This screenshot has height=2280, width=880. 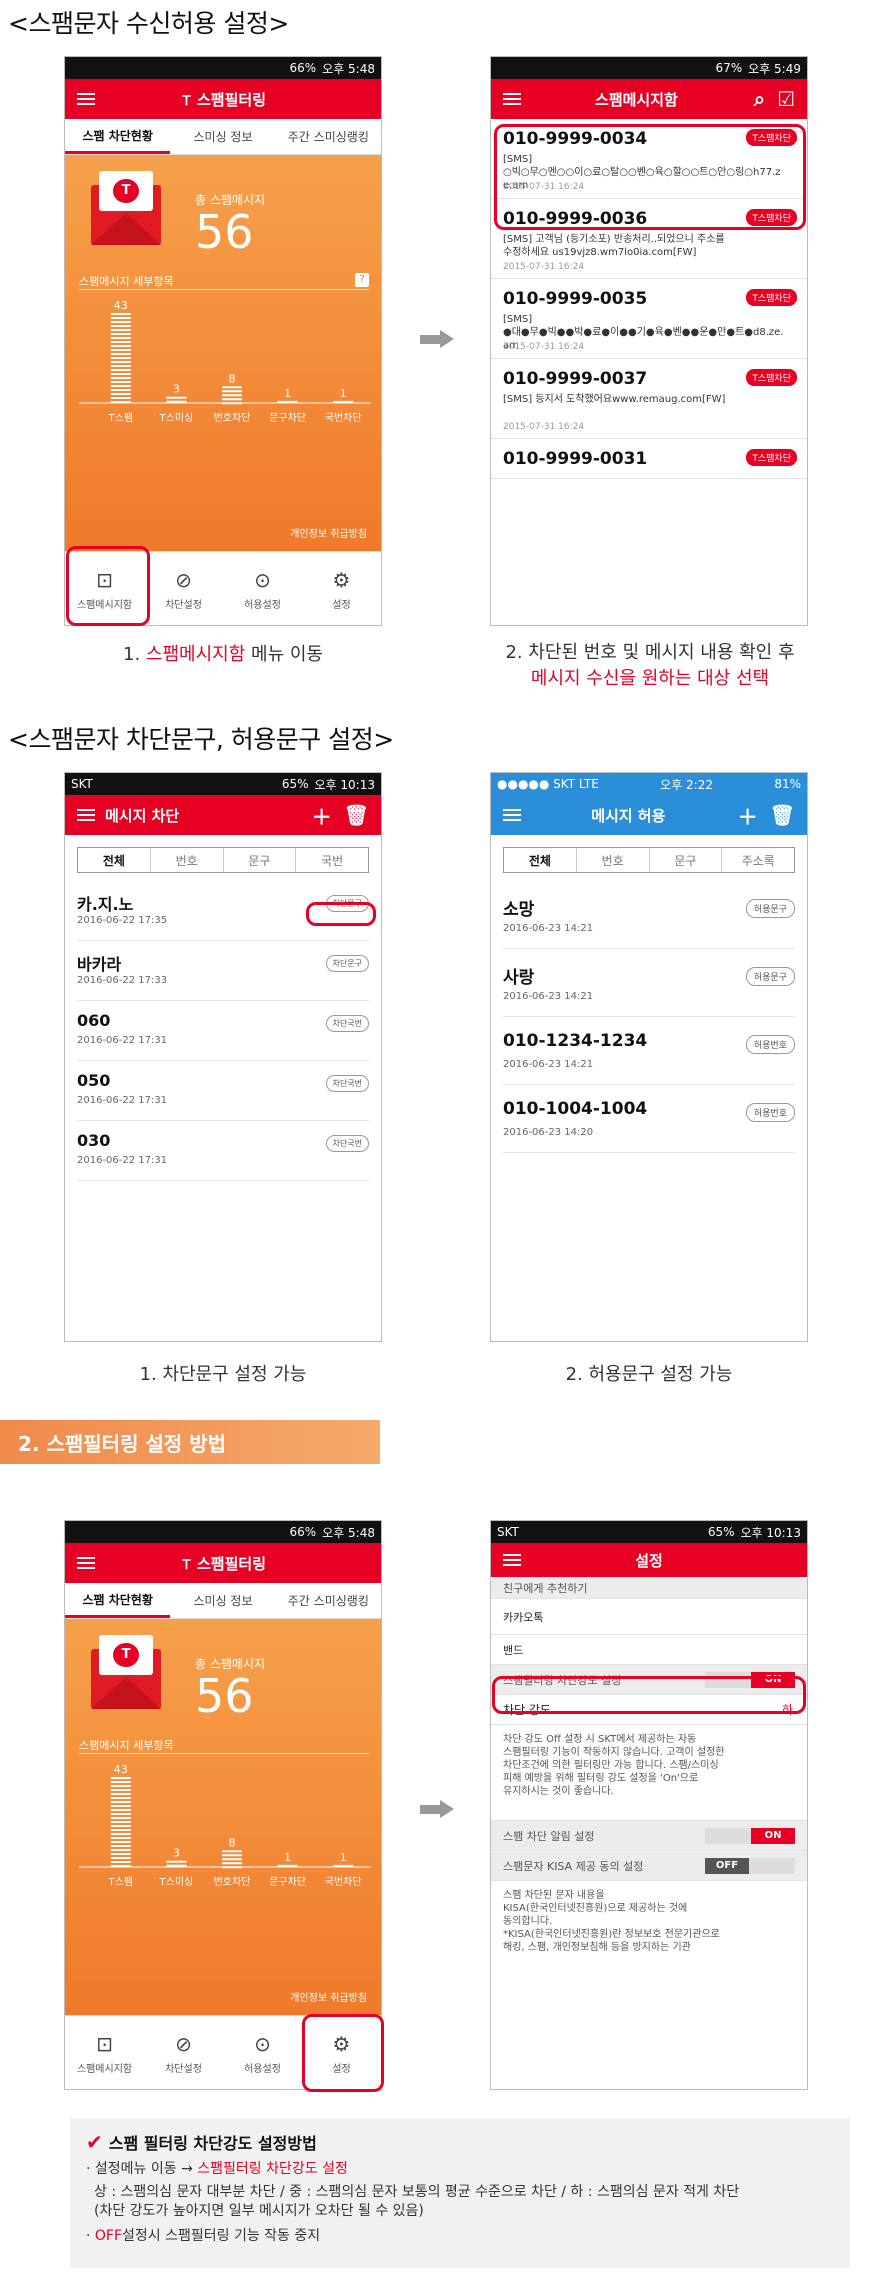 I want to click on message-date: 2015-07-31 16:24, so click(x=544, y=427).